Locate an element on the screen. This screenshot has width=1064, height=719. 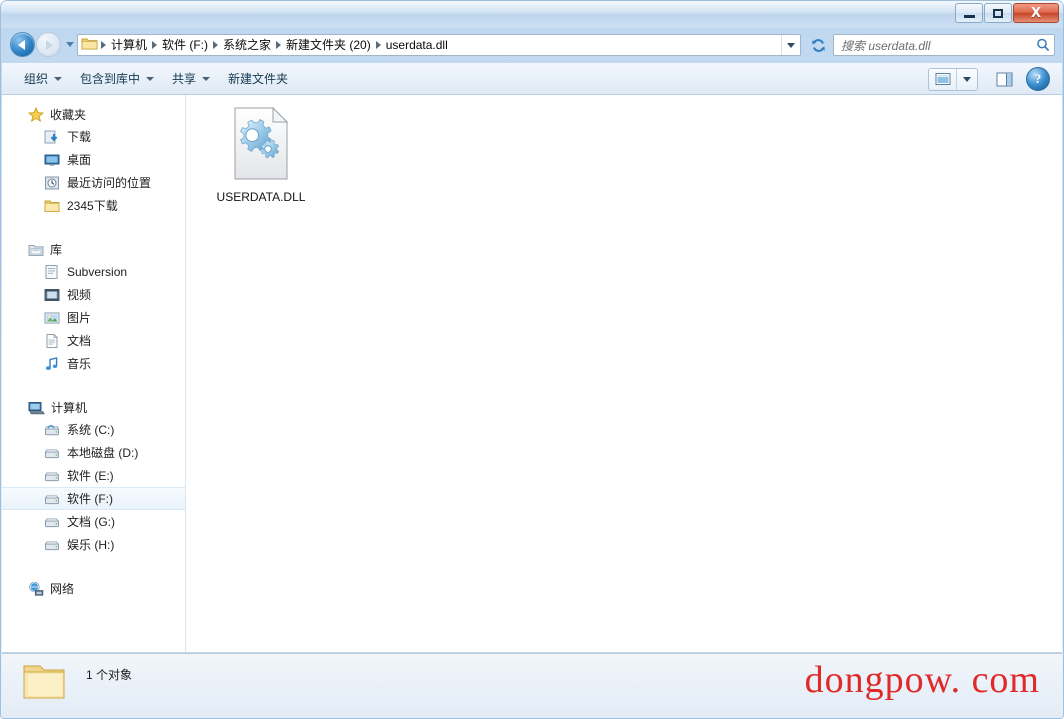
toolbar-item-label: 共享 is located at coordinates (184, 79).